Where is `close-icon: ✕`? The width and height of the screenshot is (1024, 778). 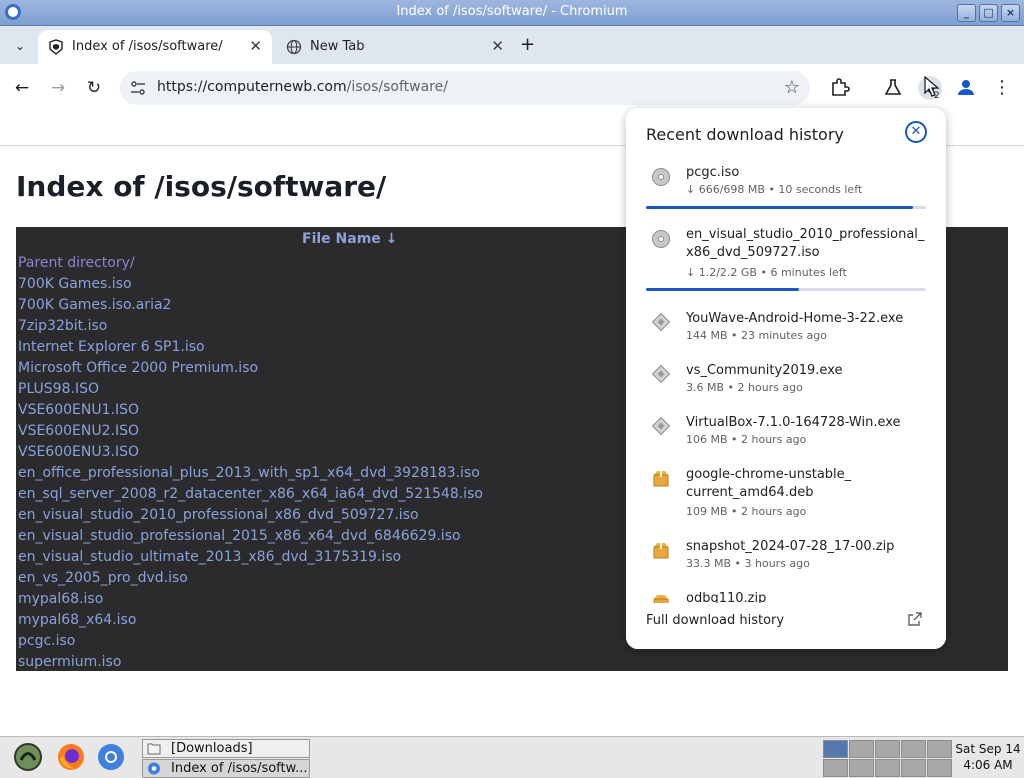 close-icon: ✕ is located at coordinates (916, 132).